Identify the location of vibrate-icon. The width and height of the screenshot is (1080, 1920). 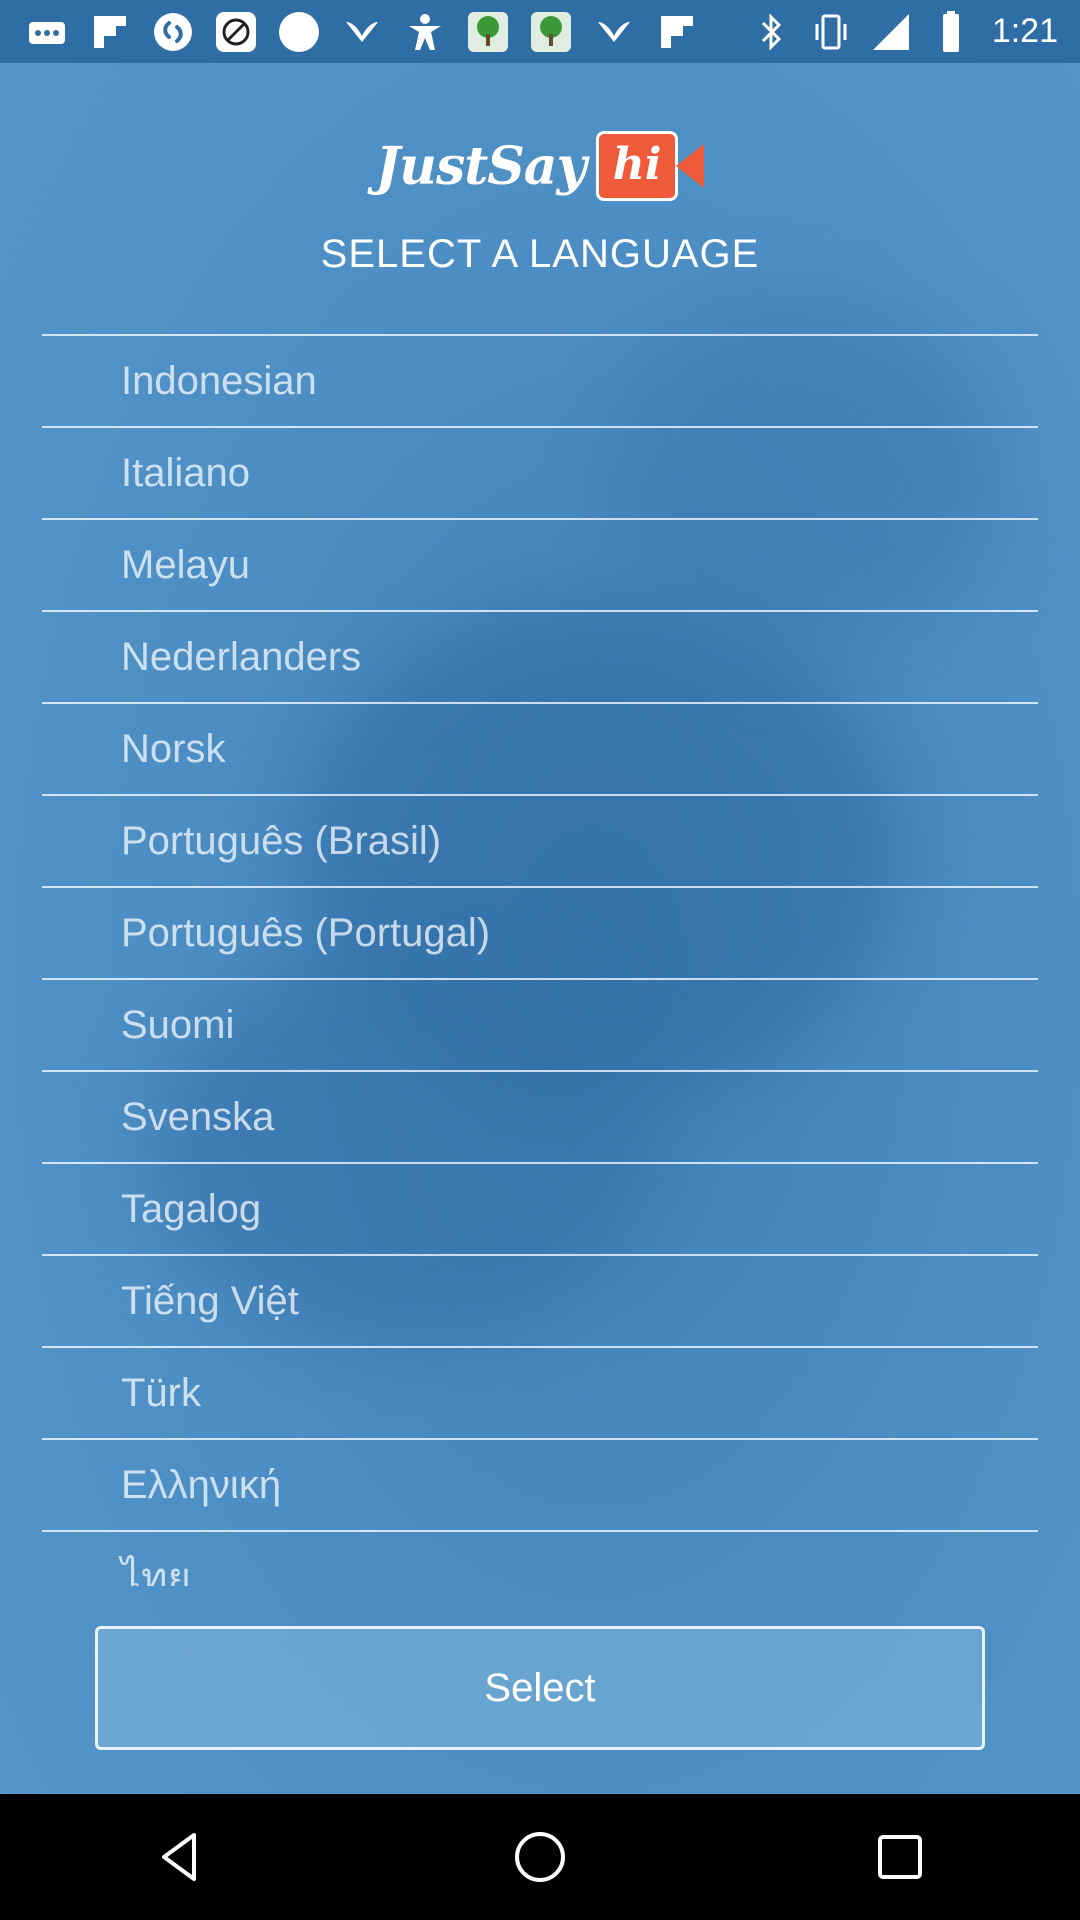
(831, 32).